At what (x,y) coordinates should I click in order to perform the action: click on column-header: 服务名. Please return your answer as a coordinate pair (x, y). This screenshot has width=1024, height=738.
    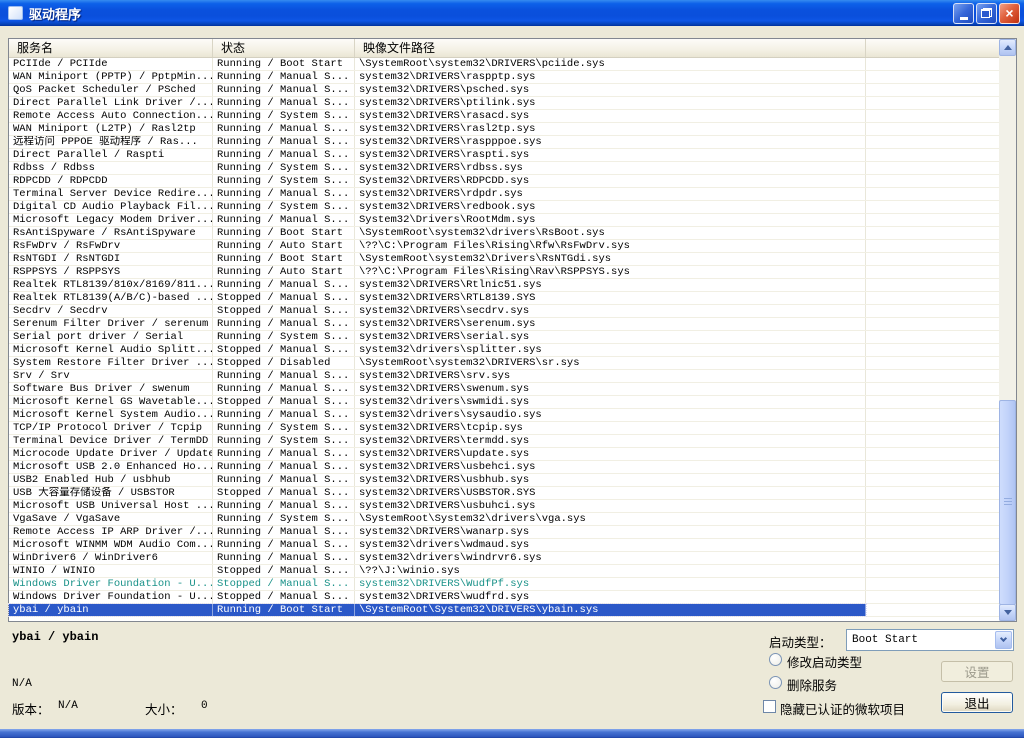
    Looking at the image, I should click on (111, 48).